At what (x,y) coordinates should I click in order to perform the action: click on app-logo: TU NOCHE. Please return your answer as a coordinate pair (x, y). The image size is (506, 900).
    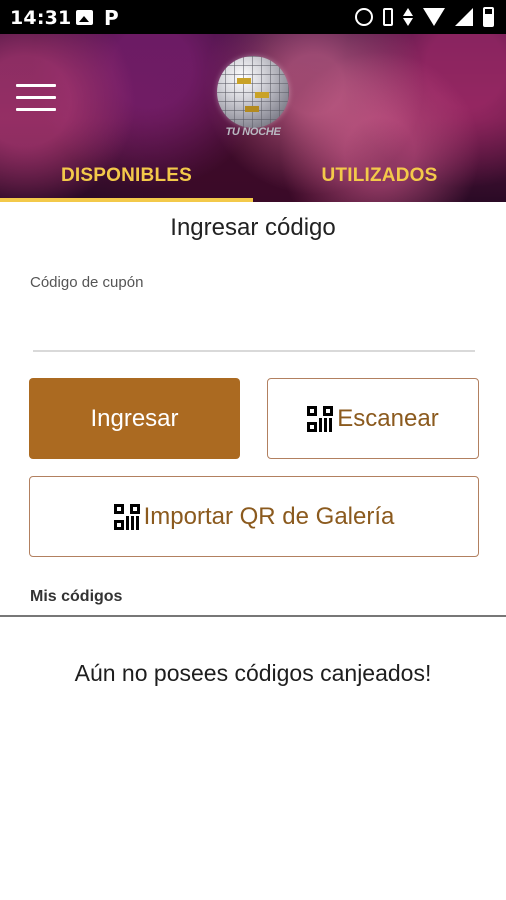
    Looking at the image, I should click on (253, 99).